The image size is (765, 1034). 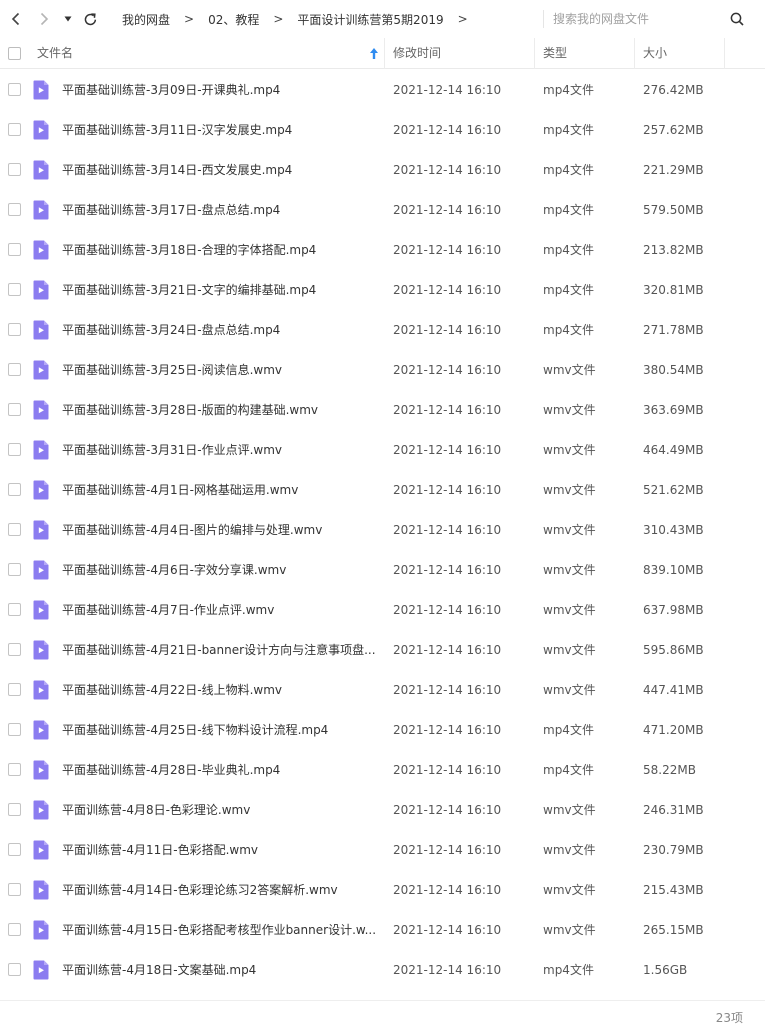 I want to click on search-input, so click(x=638, y=19).